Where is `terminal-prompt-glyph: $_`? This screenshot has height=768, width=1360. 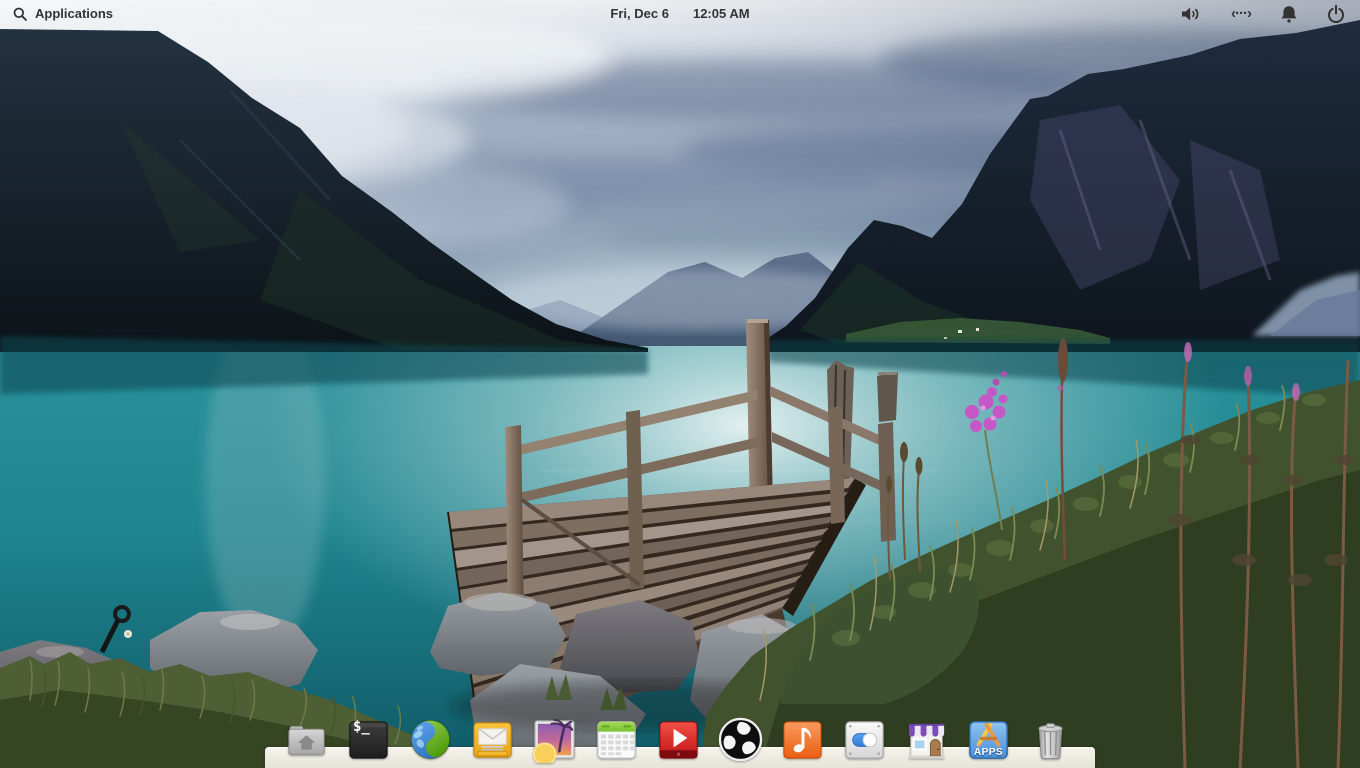 terminal-prompt-glyph: $_ is located at coordinates (361, 727).